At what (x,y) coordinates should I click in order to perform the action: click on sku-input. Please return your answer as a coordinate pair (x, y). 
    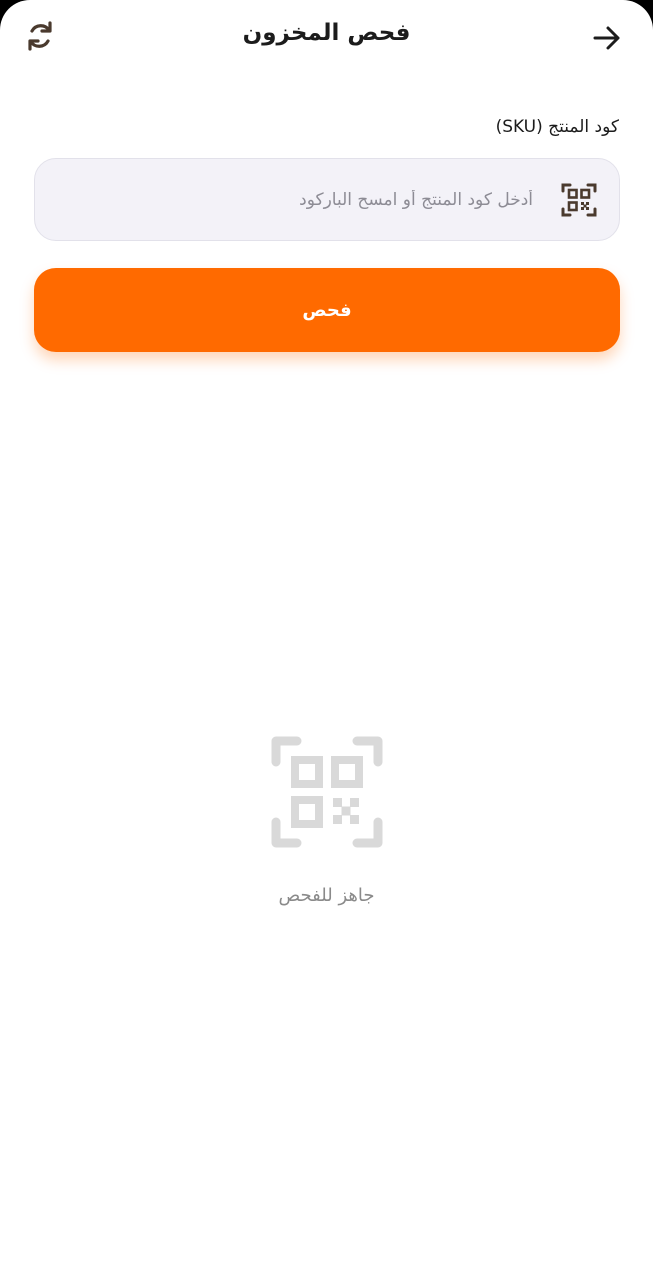
    Looking at the image, I should click on (294, 199).